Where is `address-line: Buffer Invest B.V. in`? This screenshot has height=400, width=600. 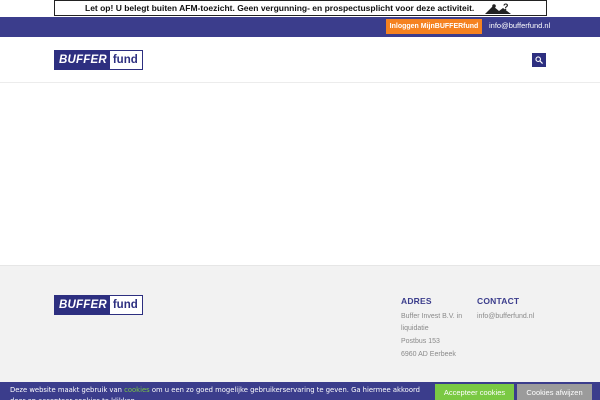 address-line: Buffer Invest B.V. in is located at coordinates (432, 316).